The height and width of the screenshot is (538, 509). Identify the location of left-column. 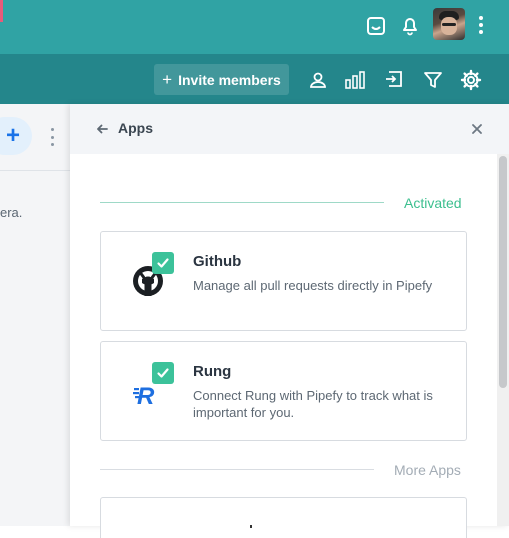
(35, 315).